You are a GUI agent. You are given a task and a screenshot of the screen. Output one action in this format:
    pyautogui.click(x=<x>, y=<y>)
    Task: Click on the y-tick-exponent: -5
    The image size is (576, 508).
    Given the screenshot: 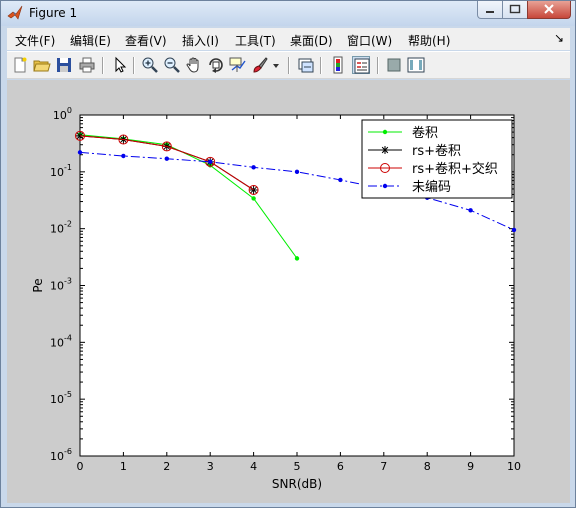 What is the action you would take?
    pyautogui.click(x=68, y=394)
    